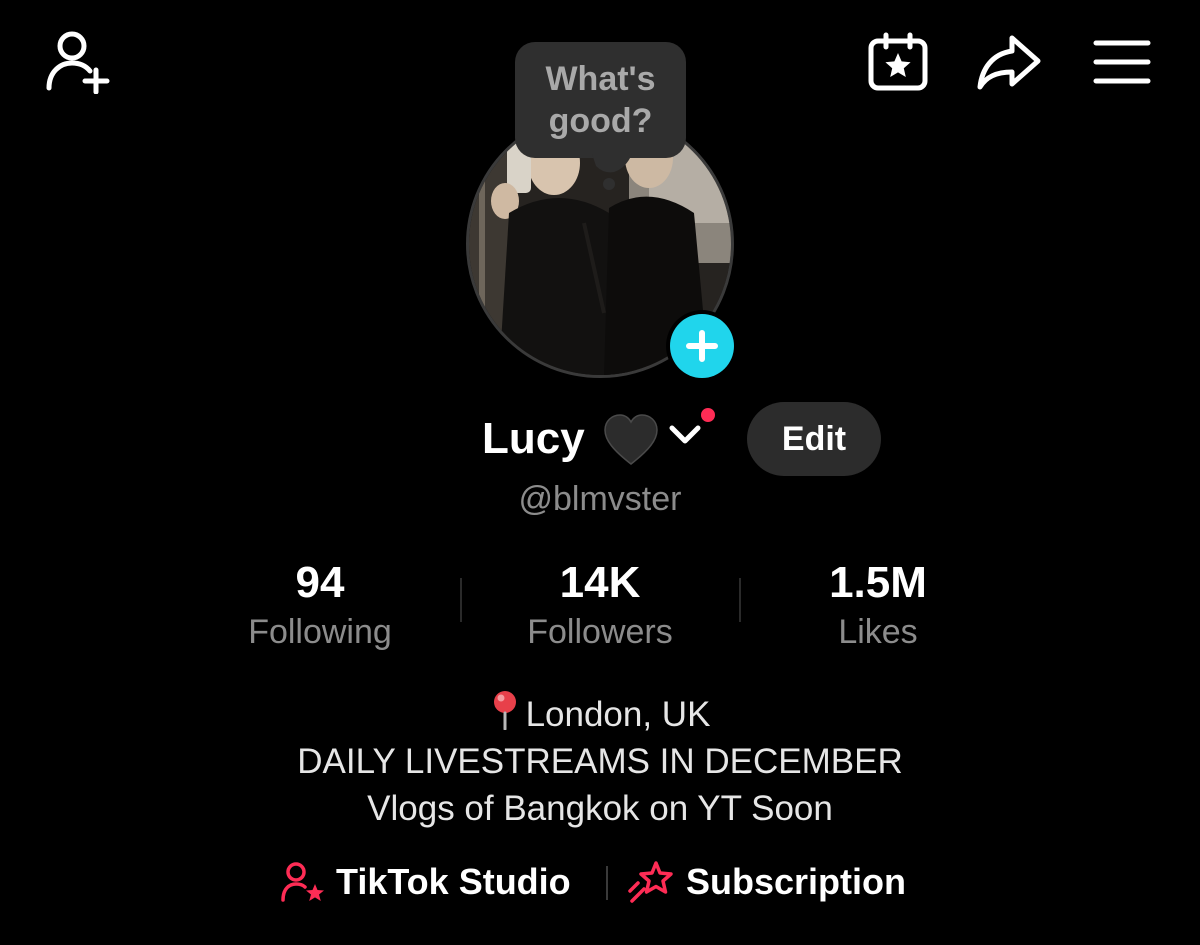  I want to click on stat-value: 14K, so click(600, 582).